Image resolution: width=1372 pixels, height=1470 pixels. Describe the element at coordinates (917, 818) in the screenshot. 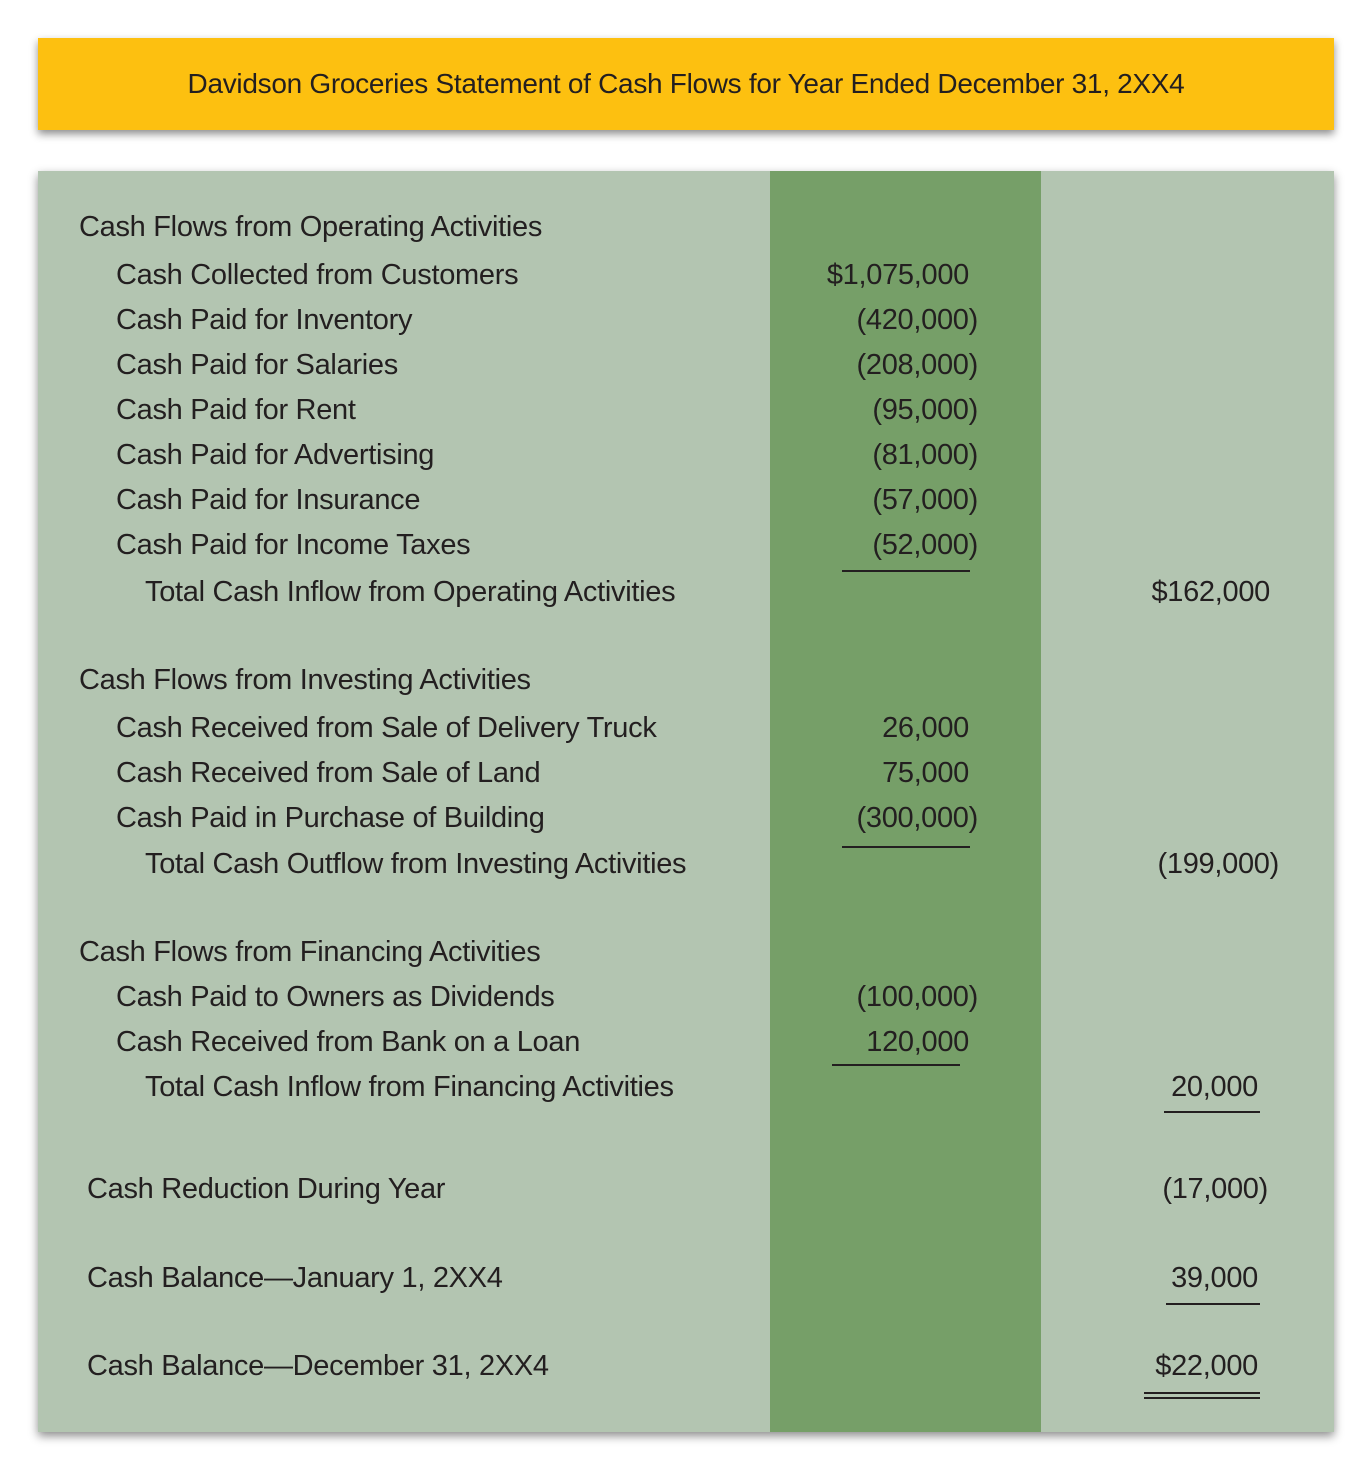

I see `line-item-amount: (300,000)` at that location.